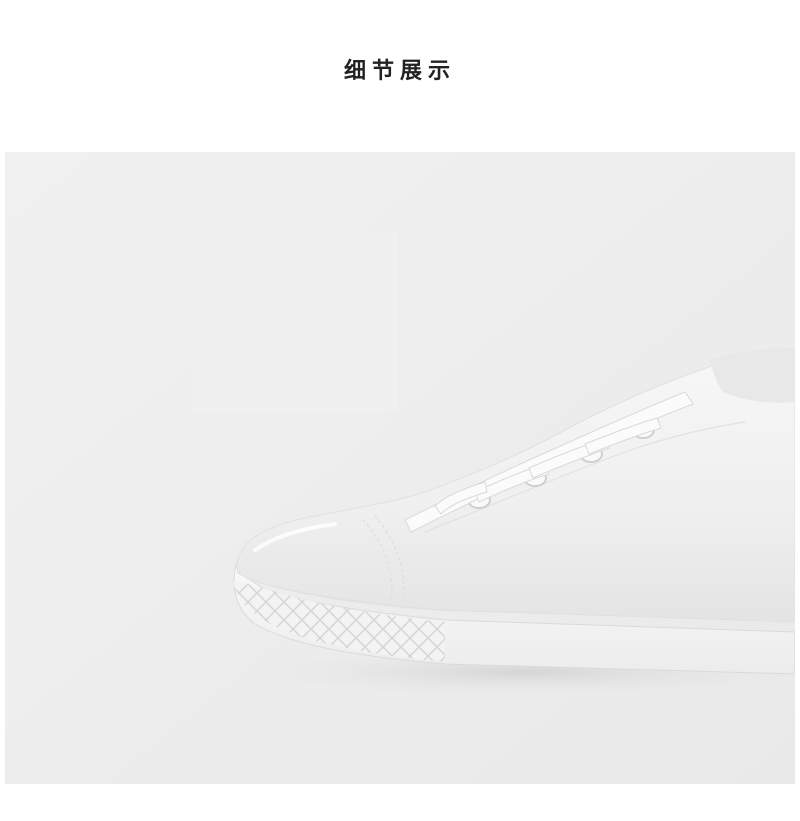  Describe the element at coordinates (399, 71) in the screenshot. I see `section-title: 细节展示` at that location.